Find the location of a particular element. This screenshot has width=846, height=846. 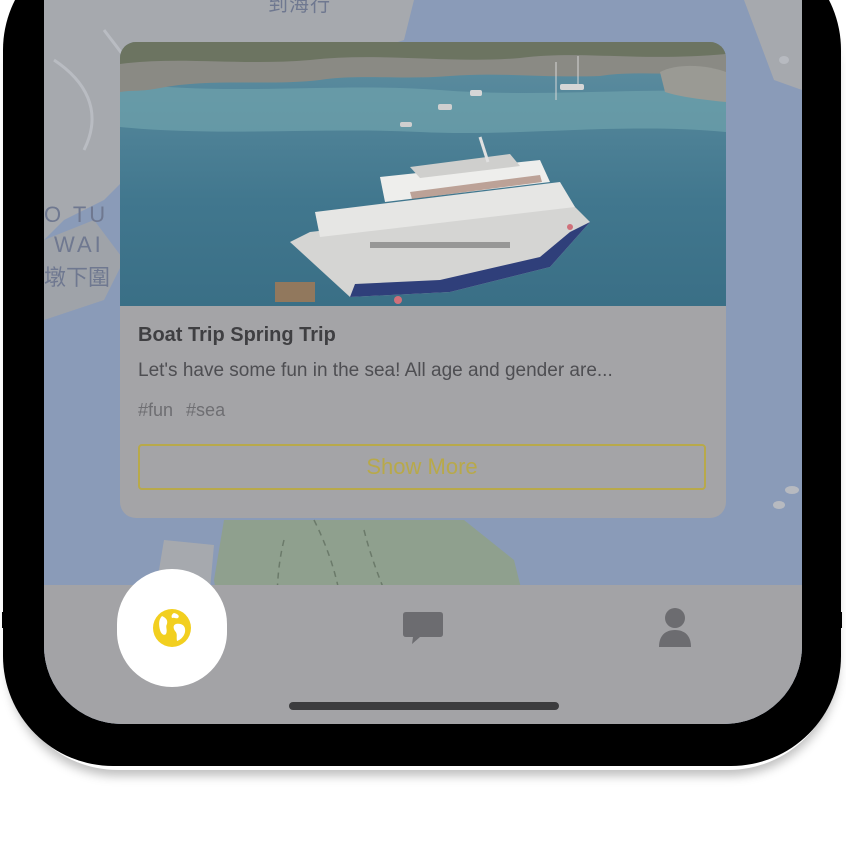

tab-messages is located at coordinates (423, 628).